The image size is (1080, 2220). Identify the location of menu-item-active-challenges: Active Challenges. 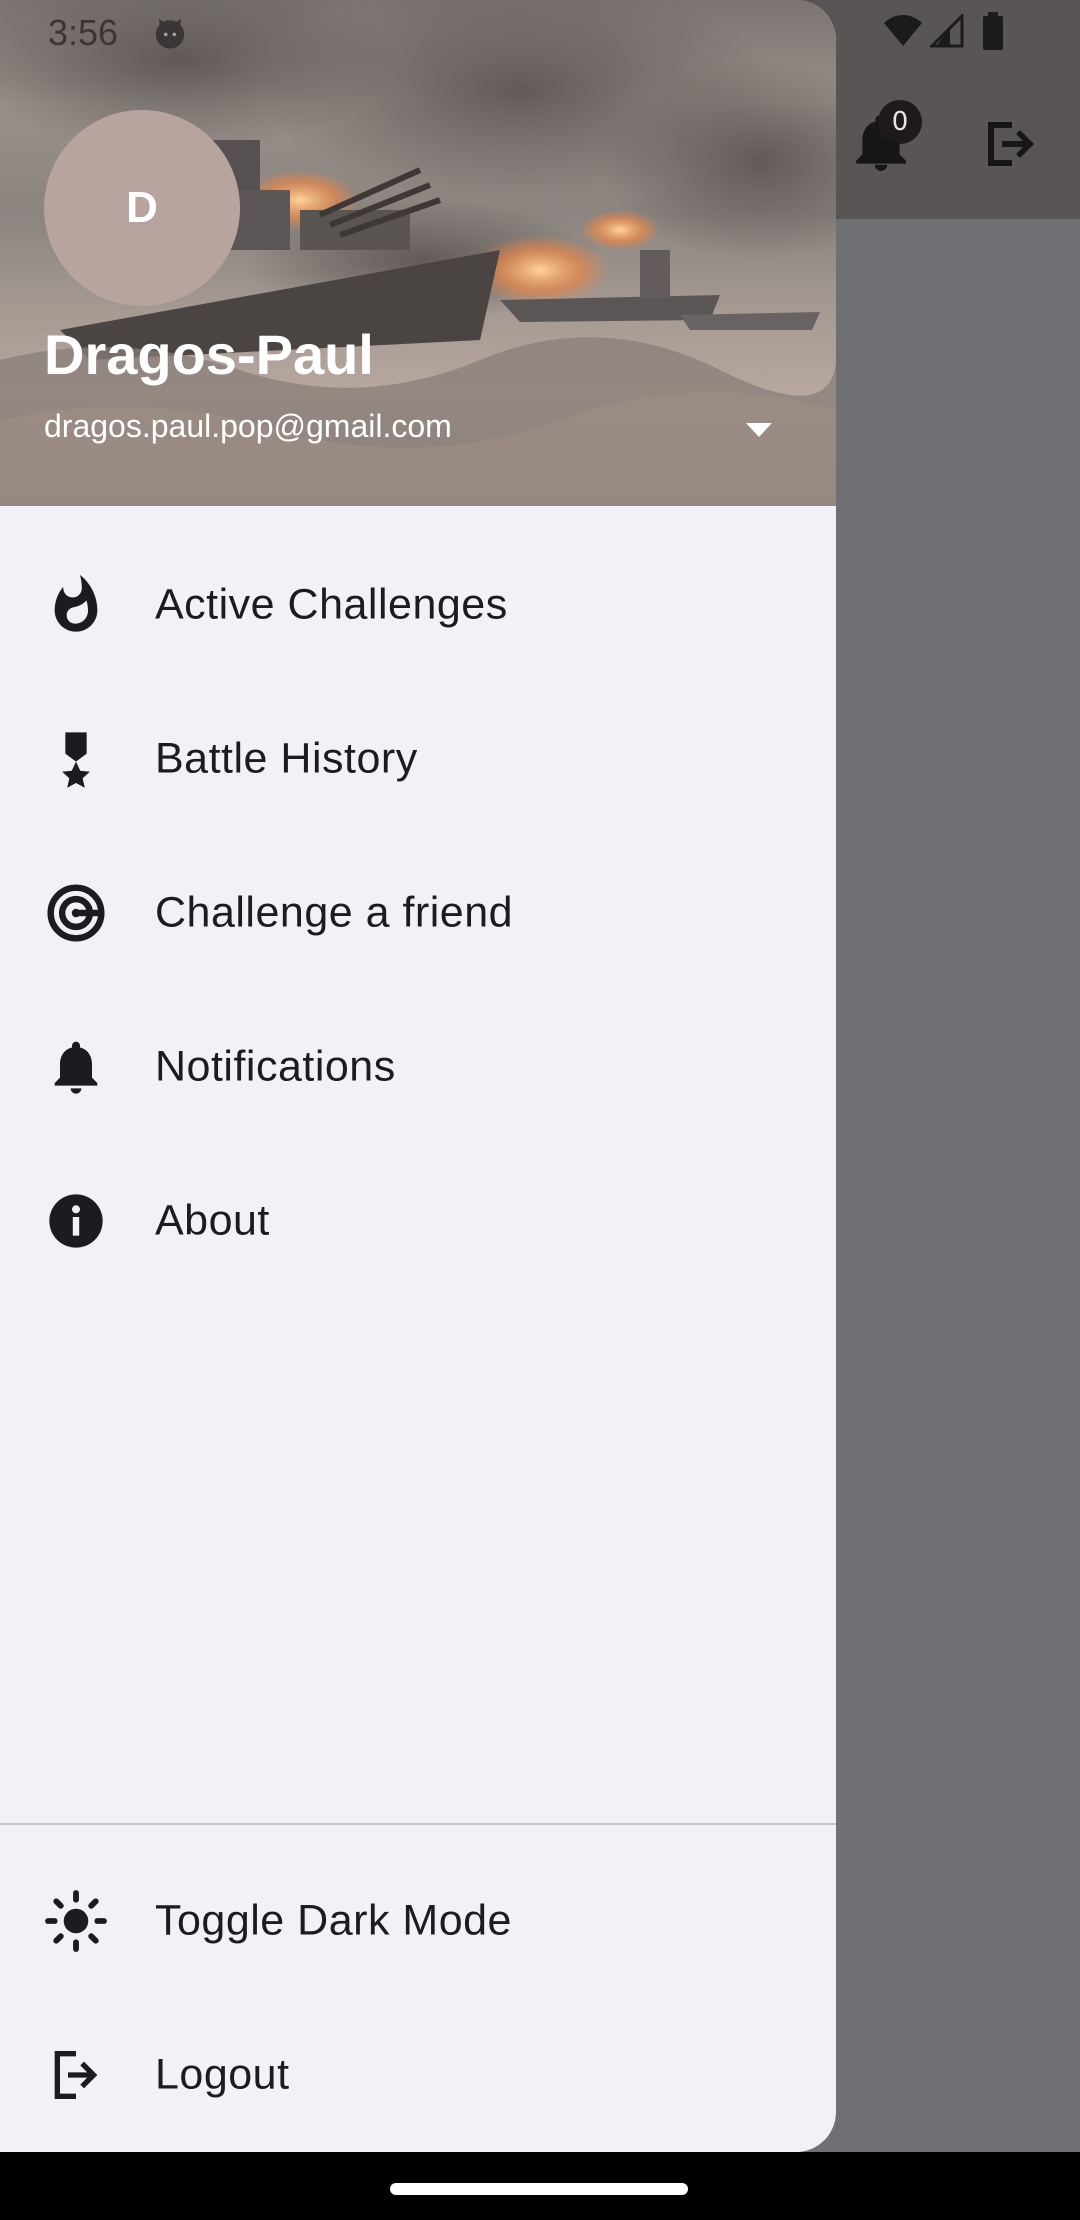
(418, 605).